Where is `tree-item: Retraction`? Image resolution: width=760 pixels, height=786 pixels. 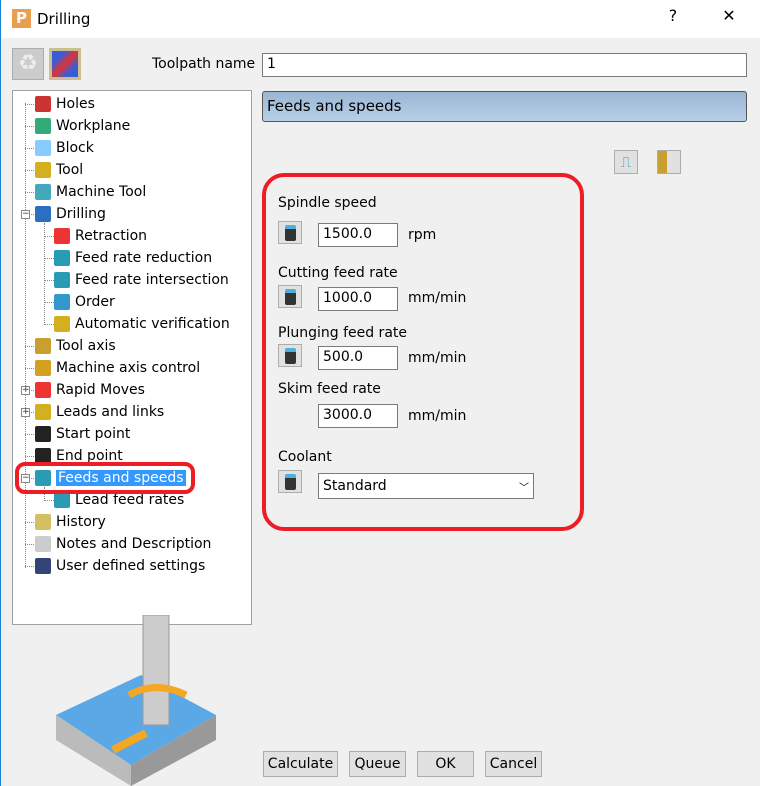
tree-item: Retraction is located at coordinates (100, 236).